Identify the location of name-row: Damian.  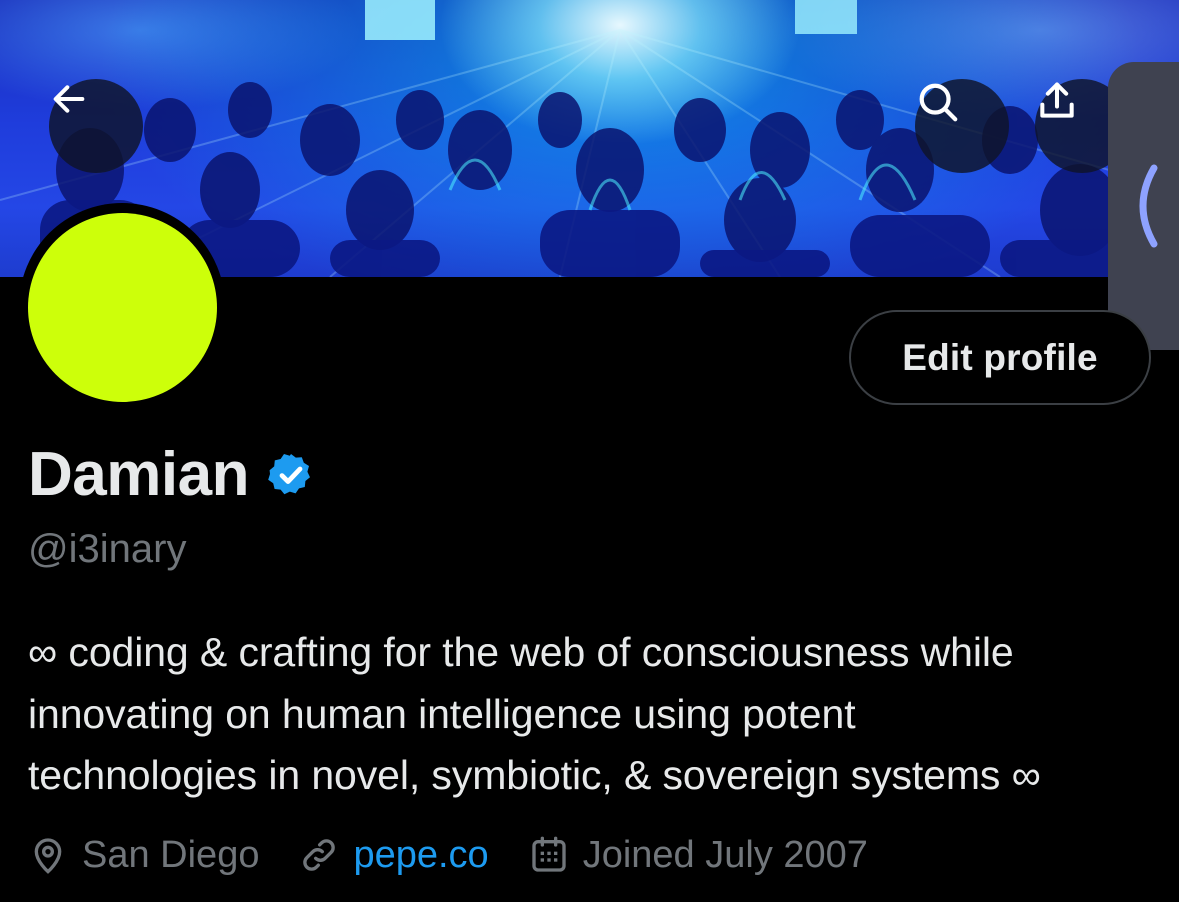
(171, 475).